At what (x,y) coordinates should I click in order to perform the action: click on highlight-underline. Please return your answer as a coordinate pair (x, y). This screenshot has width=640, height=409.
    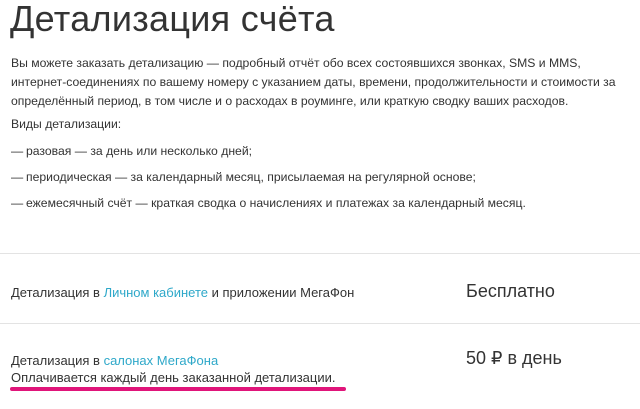
    Looking at the image, I should click on (178, 389).